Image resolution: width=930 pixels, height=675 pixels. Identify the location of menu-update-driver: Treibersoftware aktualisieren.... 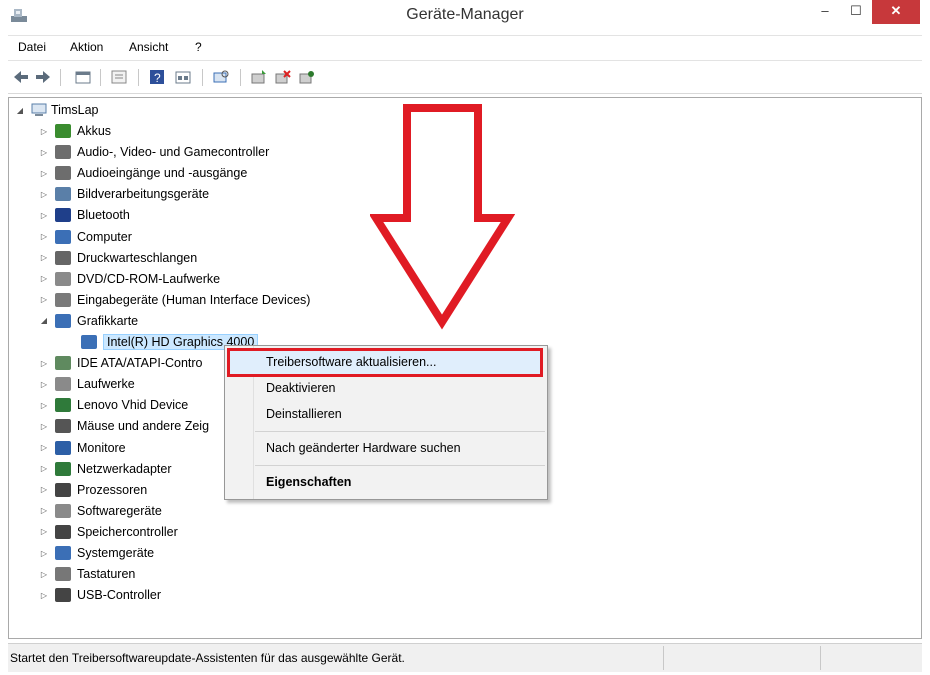
(351, 362).